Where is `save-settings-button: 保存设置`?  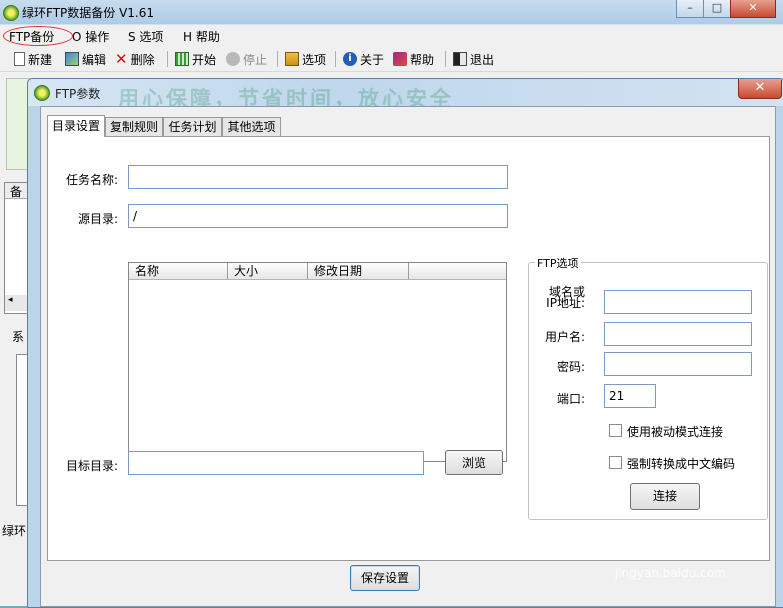
save-settings-button: 保存设置 is located at coordinates (385, 578).